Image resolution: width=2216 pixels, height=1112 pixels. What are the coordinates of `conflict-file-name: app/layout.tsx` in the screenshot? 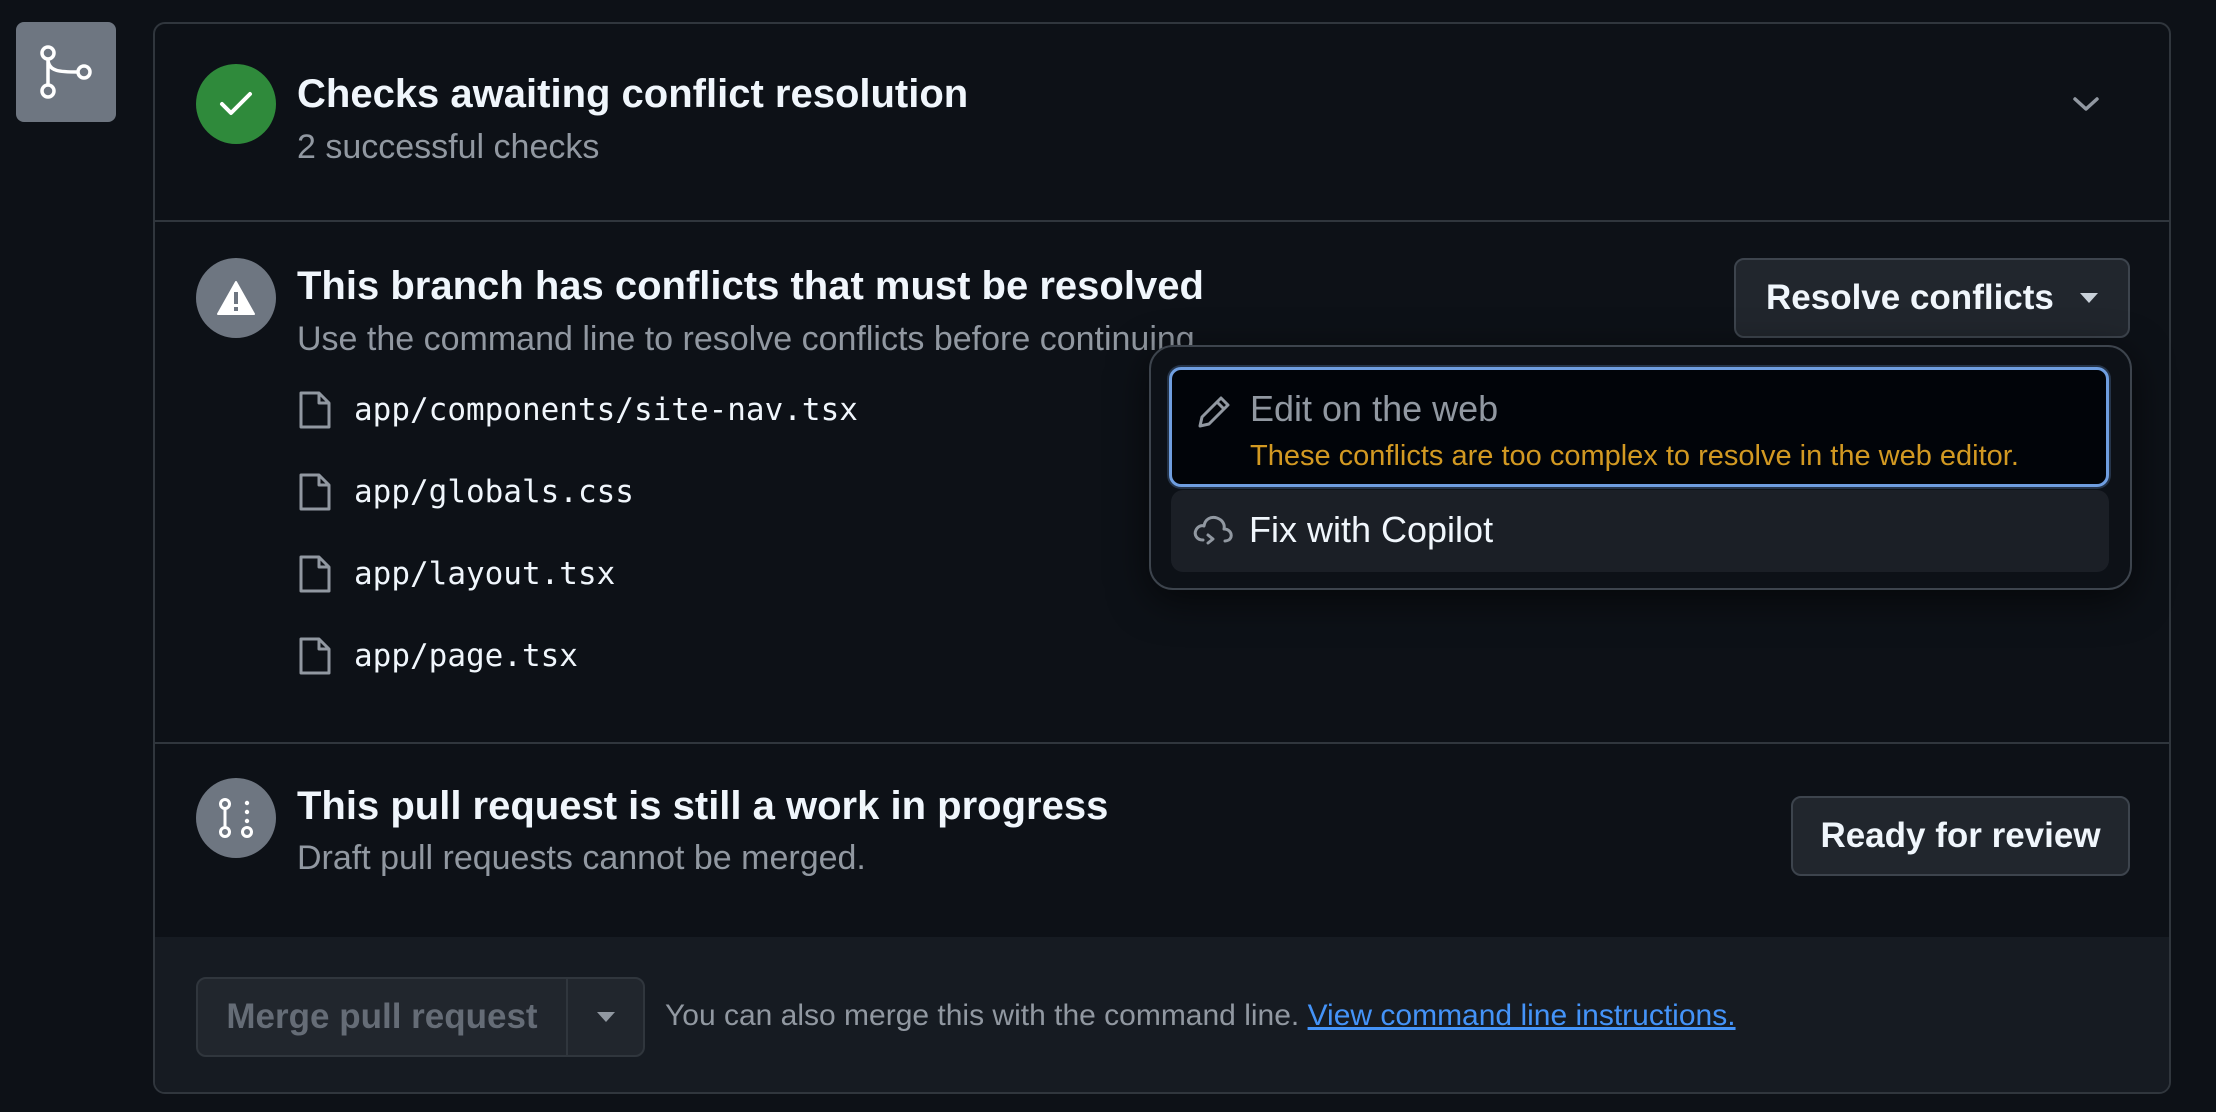 It's located at (485, 574).